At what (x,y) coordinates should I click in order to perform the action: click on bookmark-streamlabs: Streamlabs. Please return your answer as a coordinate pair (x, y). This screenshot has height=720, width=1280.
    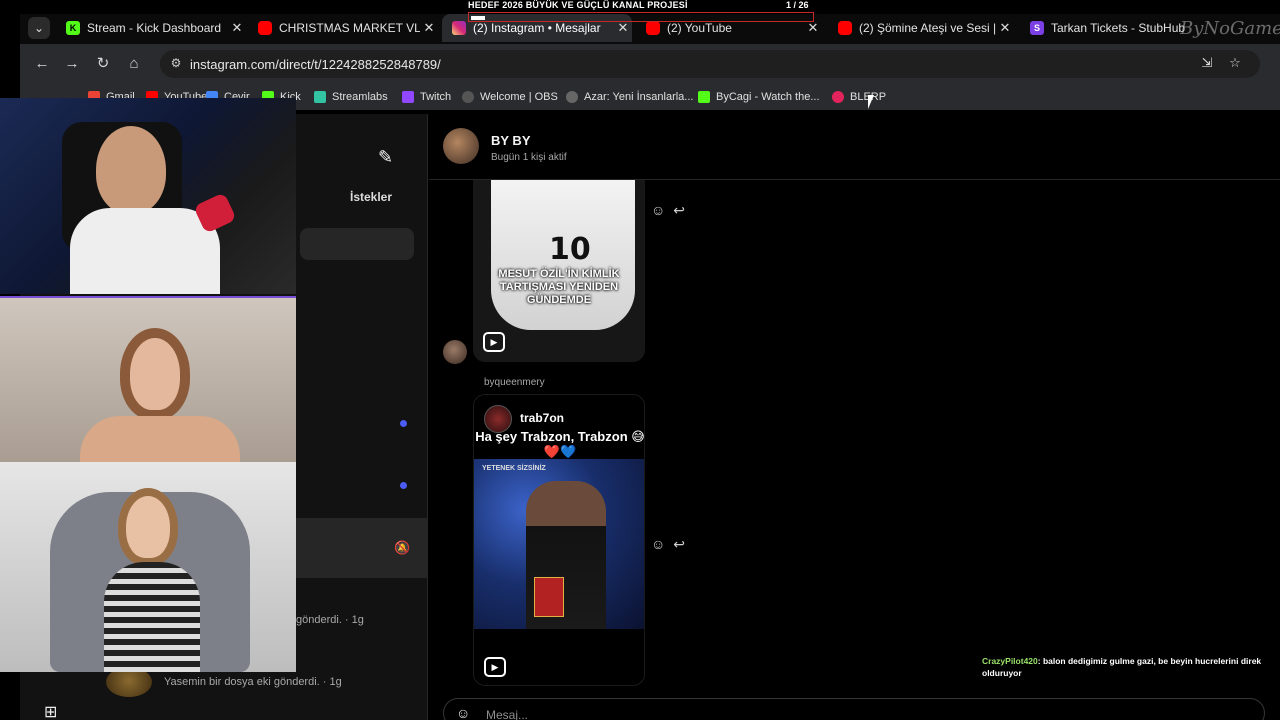
    Looking at the image, I should click on (351, 97).